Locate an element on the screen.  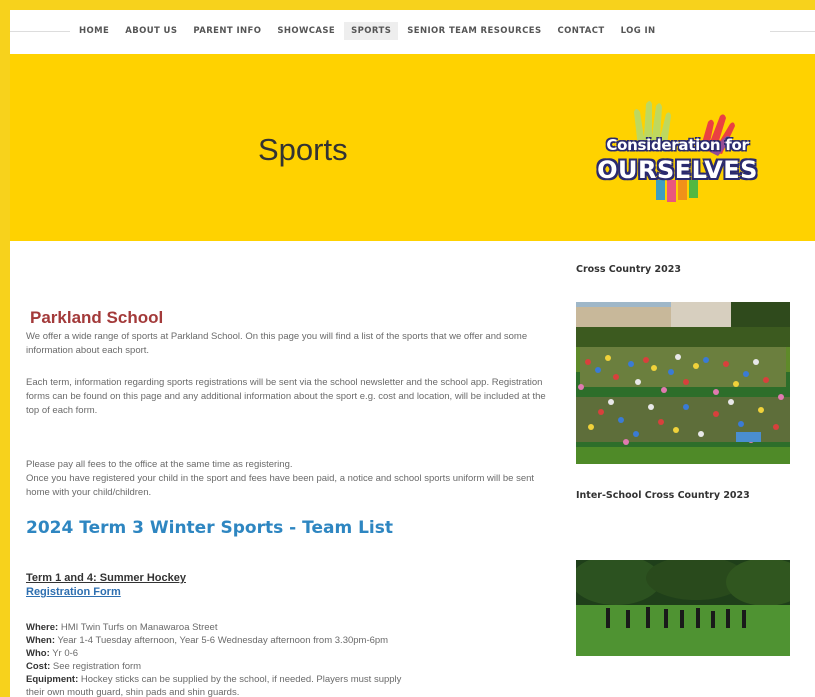
nav-item-showcase: SHOWCASE is located at coordinates (306, 31).